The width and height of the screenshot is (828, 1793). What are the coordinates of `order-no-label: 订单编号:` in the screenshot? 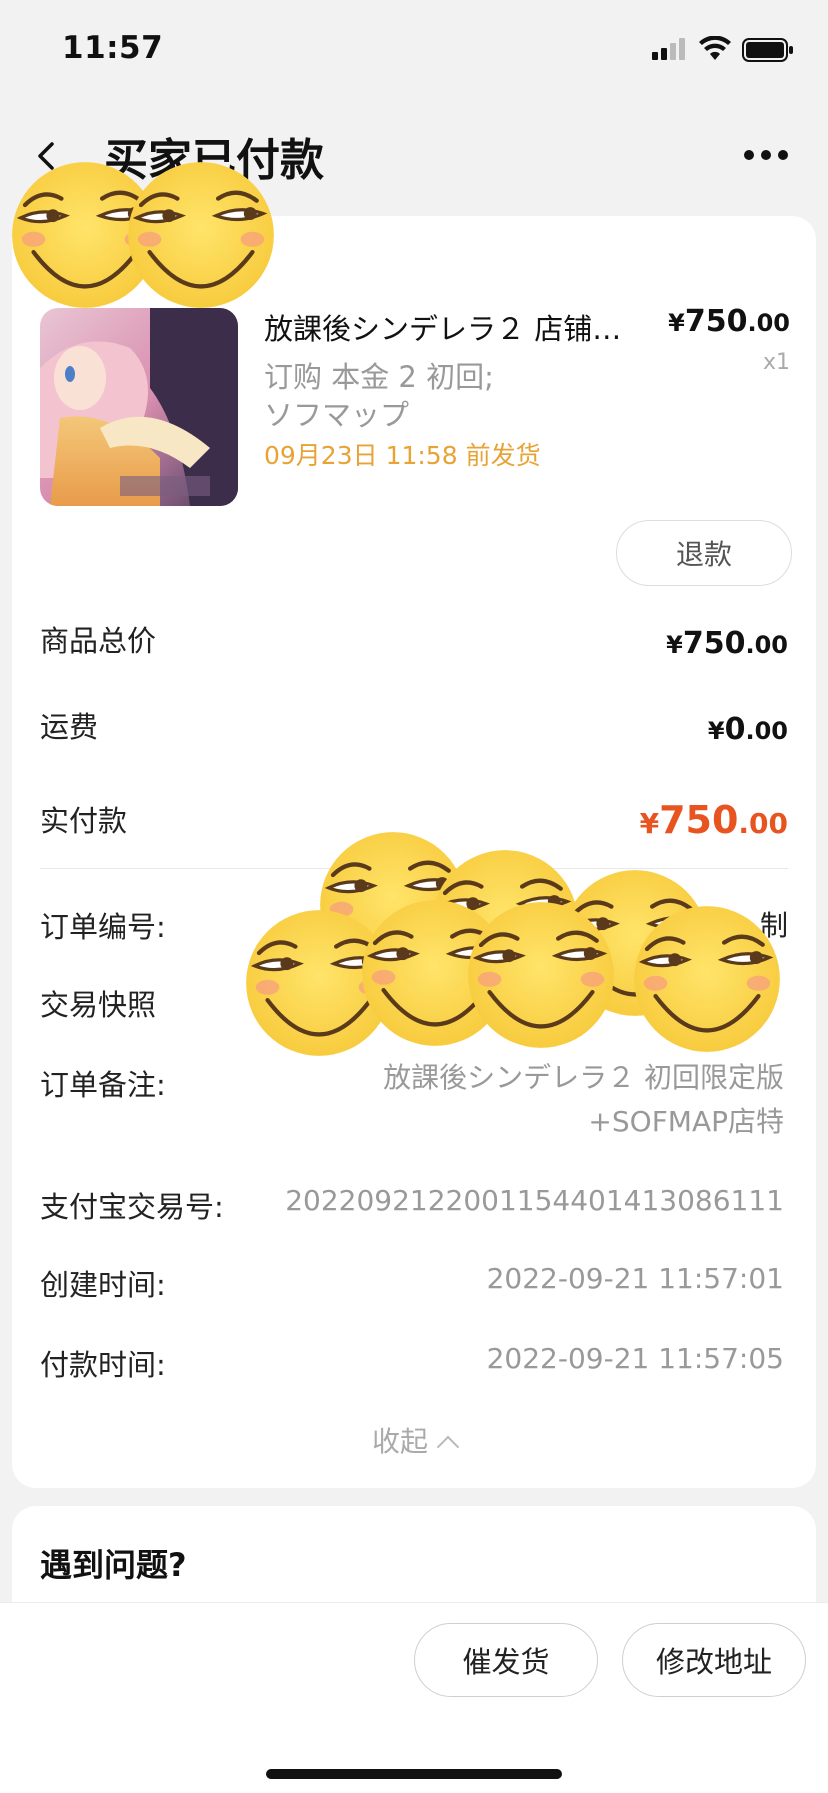 It's located at (103, 927).